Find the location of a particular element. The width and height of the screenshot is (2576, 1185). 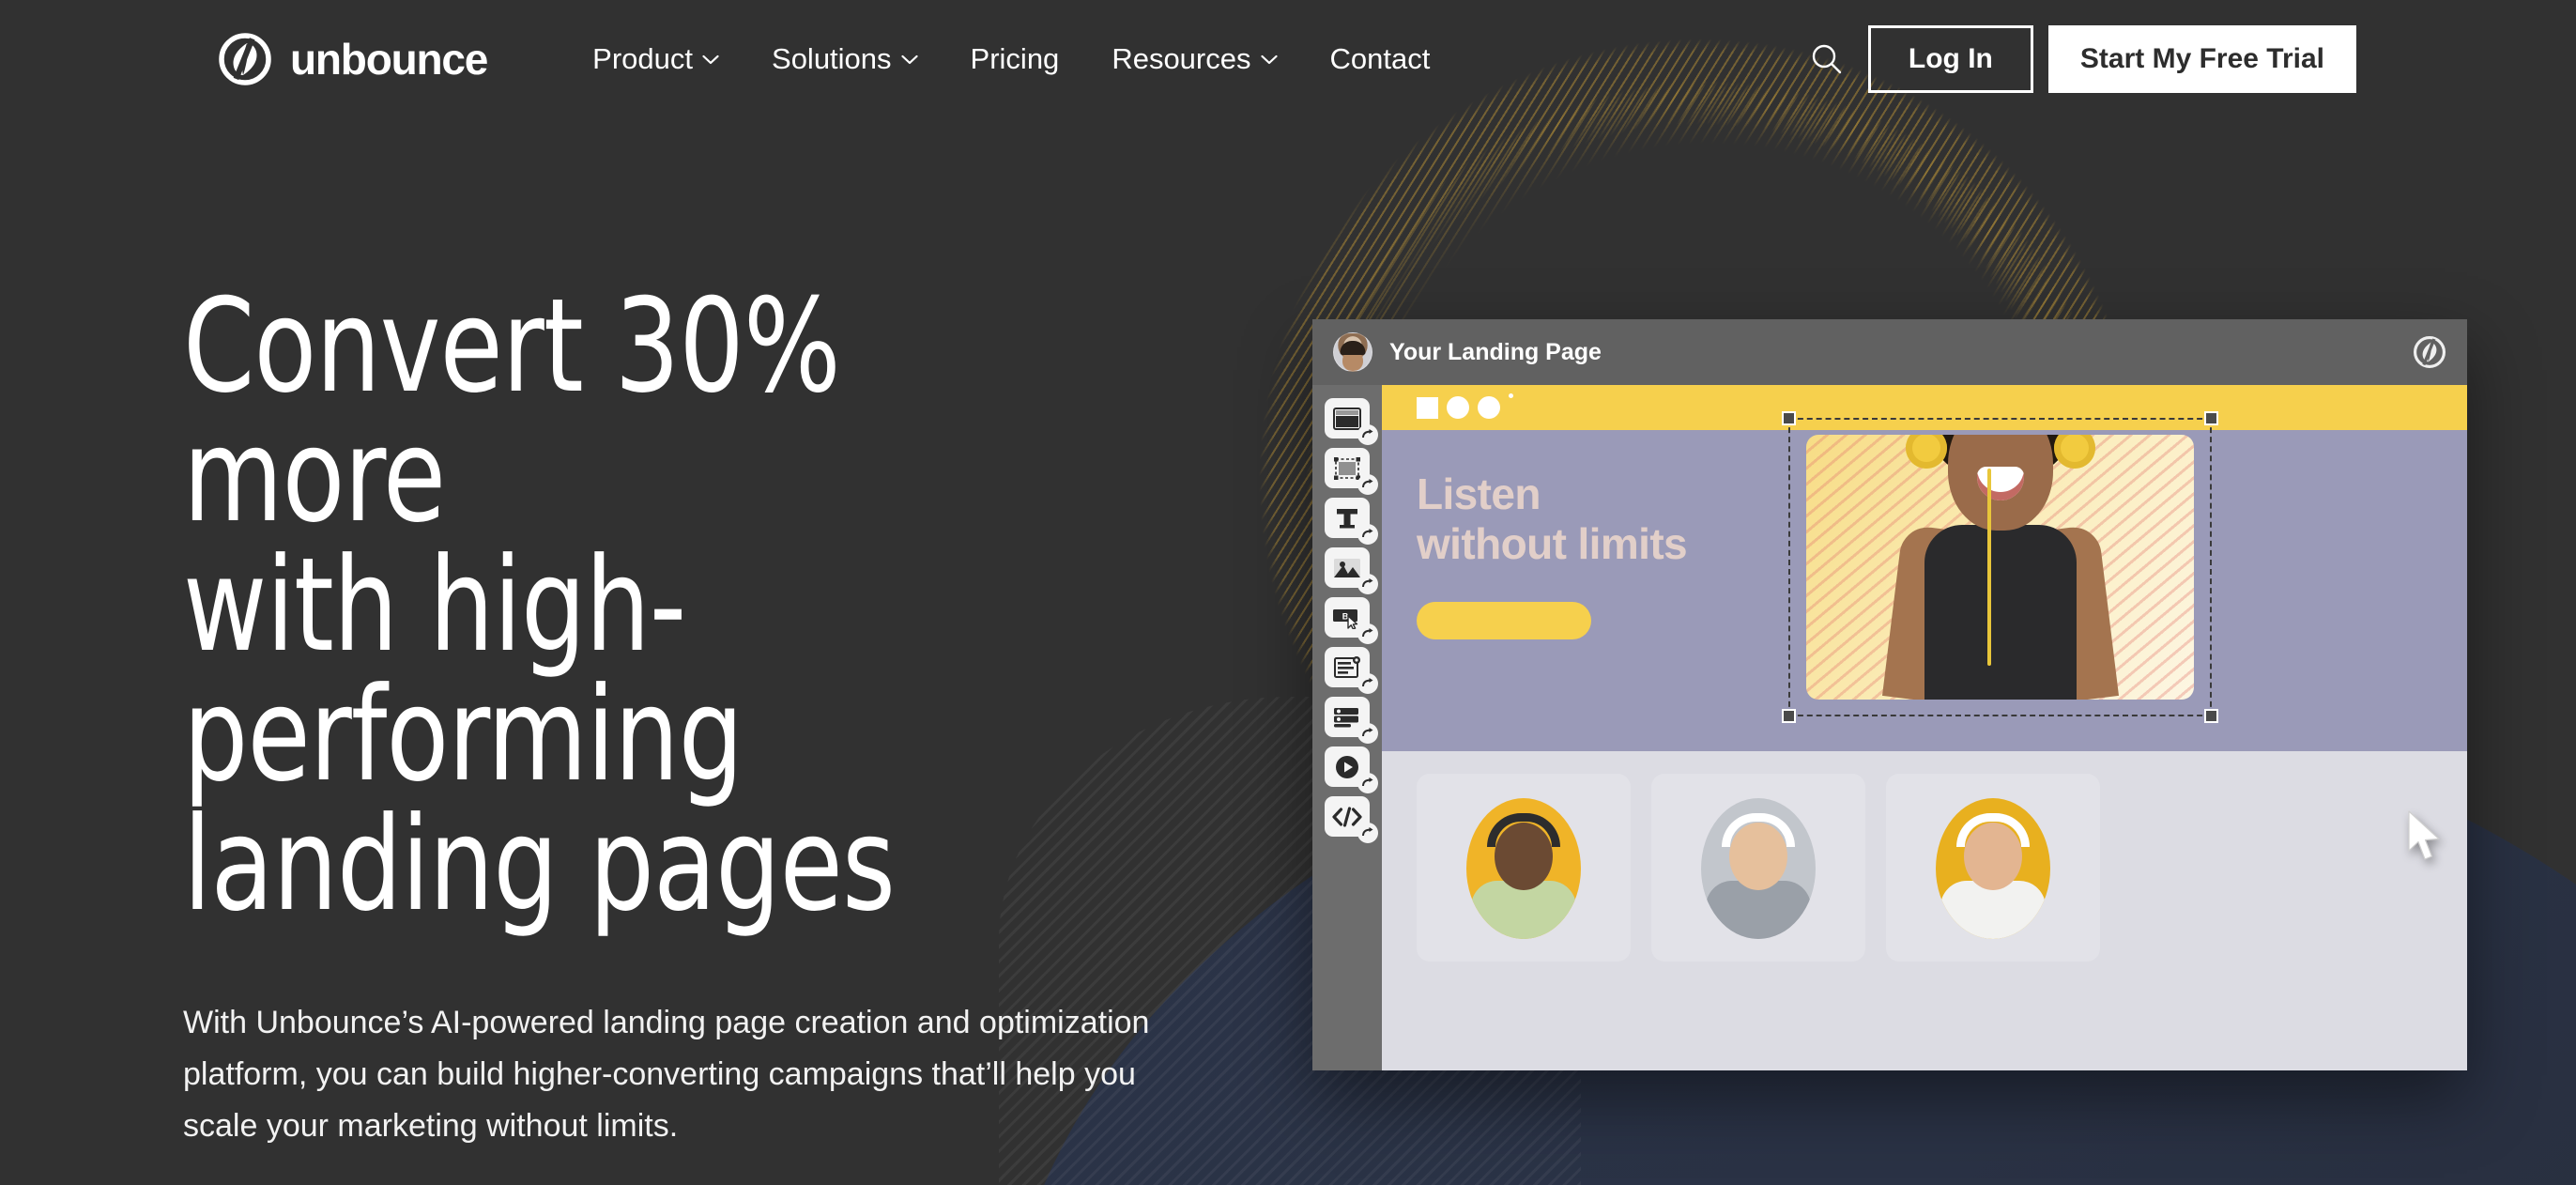

list-tool is located at coordinates (1352, 720).